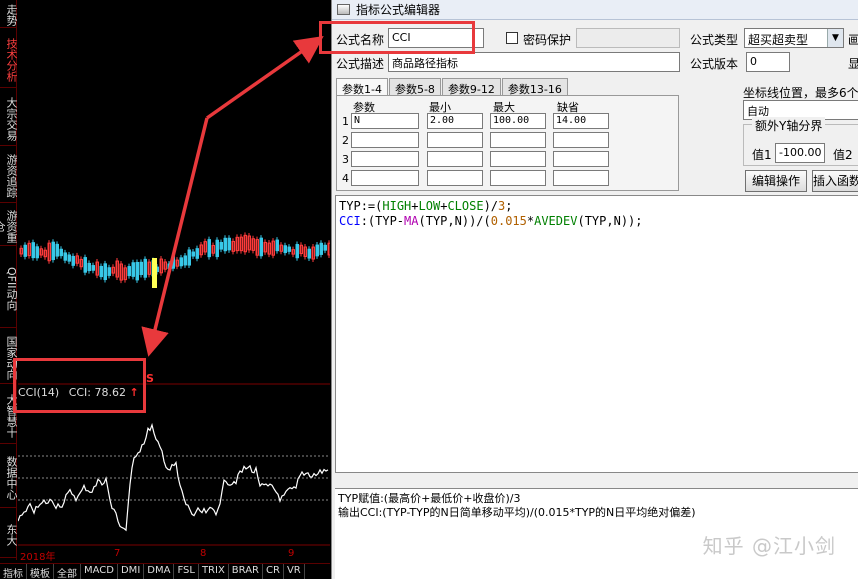  Describe the element at coordinates (203, 553) in the screenshot. I see `date-label: 8` at that location.